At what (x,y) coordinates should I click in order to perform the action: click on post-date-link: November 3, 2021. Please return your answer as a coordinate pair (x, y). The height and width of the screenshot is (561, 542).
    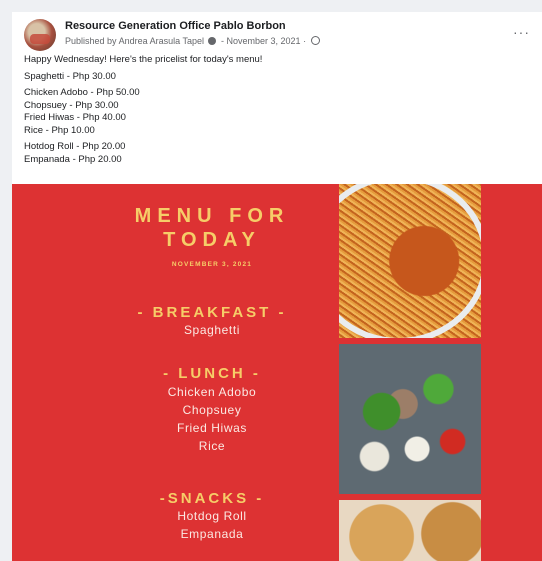
    Looking at the image, I should click on (264, 41).